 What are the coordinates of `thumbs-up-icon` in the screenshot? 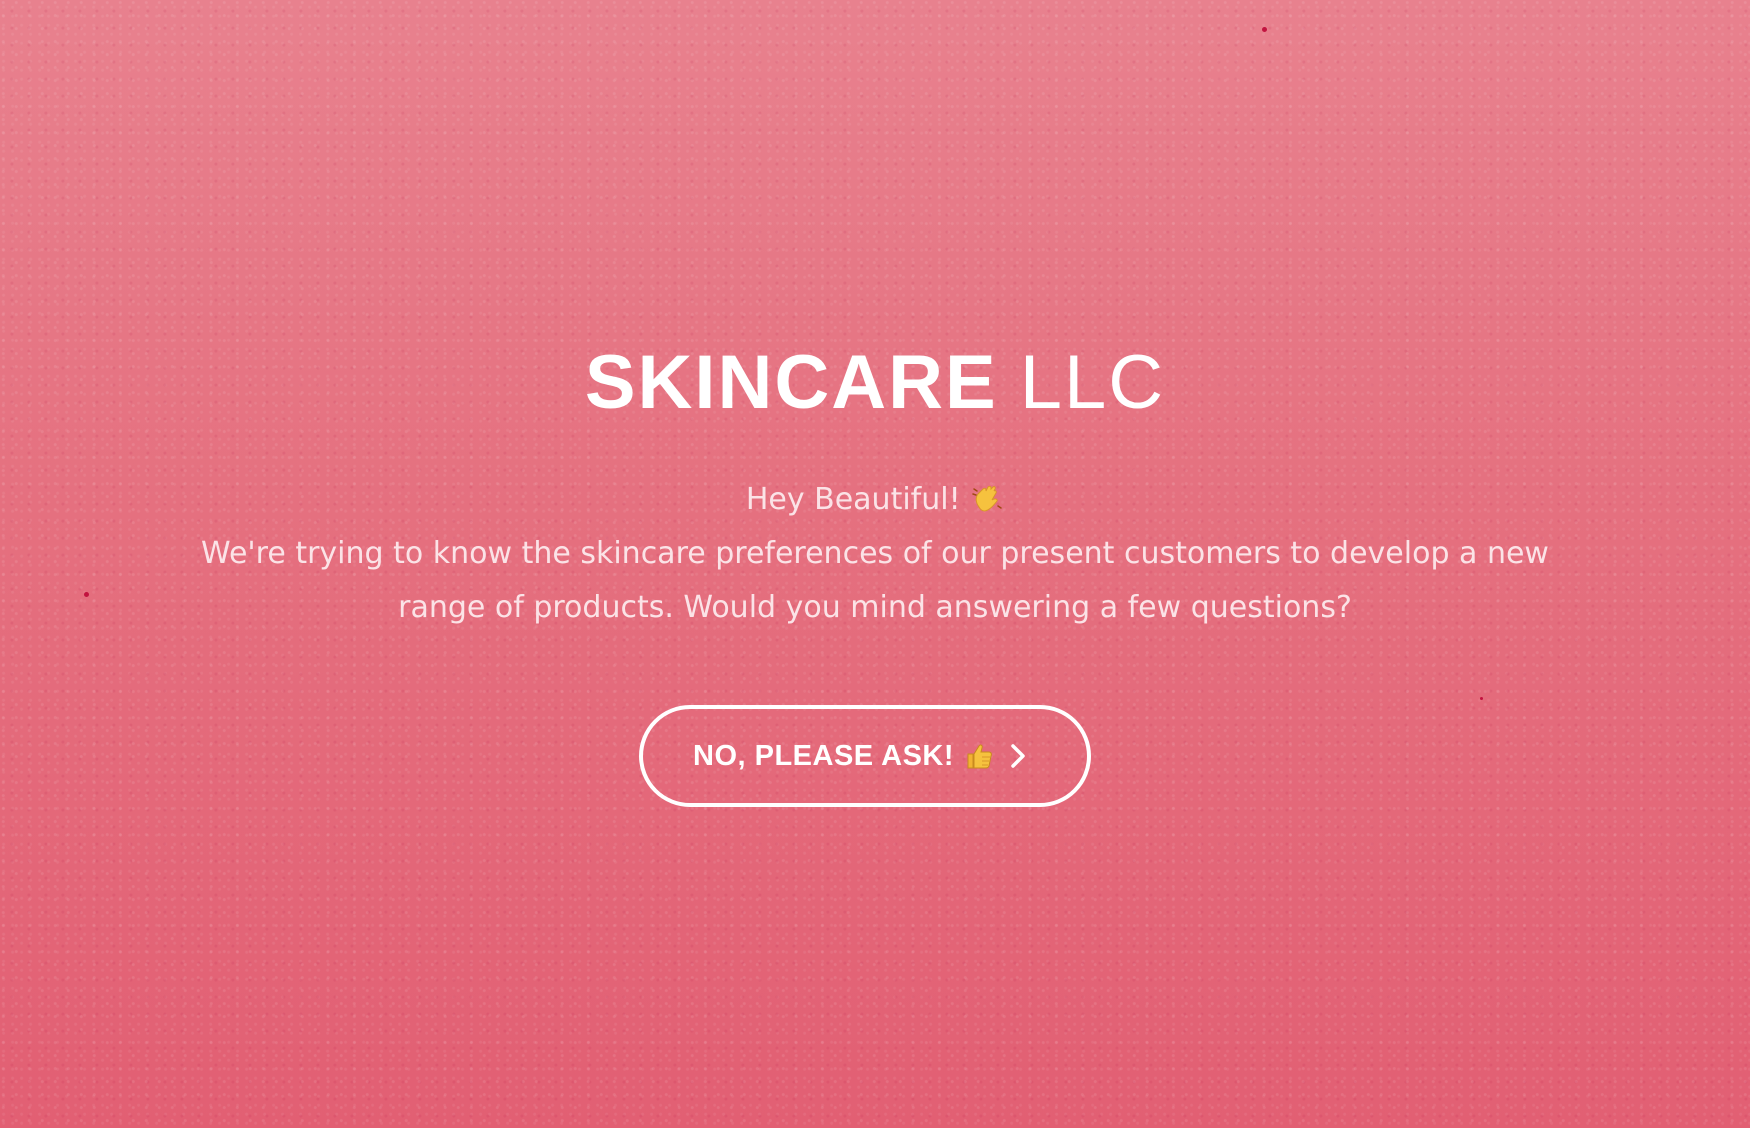 It's located at (979, 756).